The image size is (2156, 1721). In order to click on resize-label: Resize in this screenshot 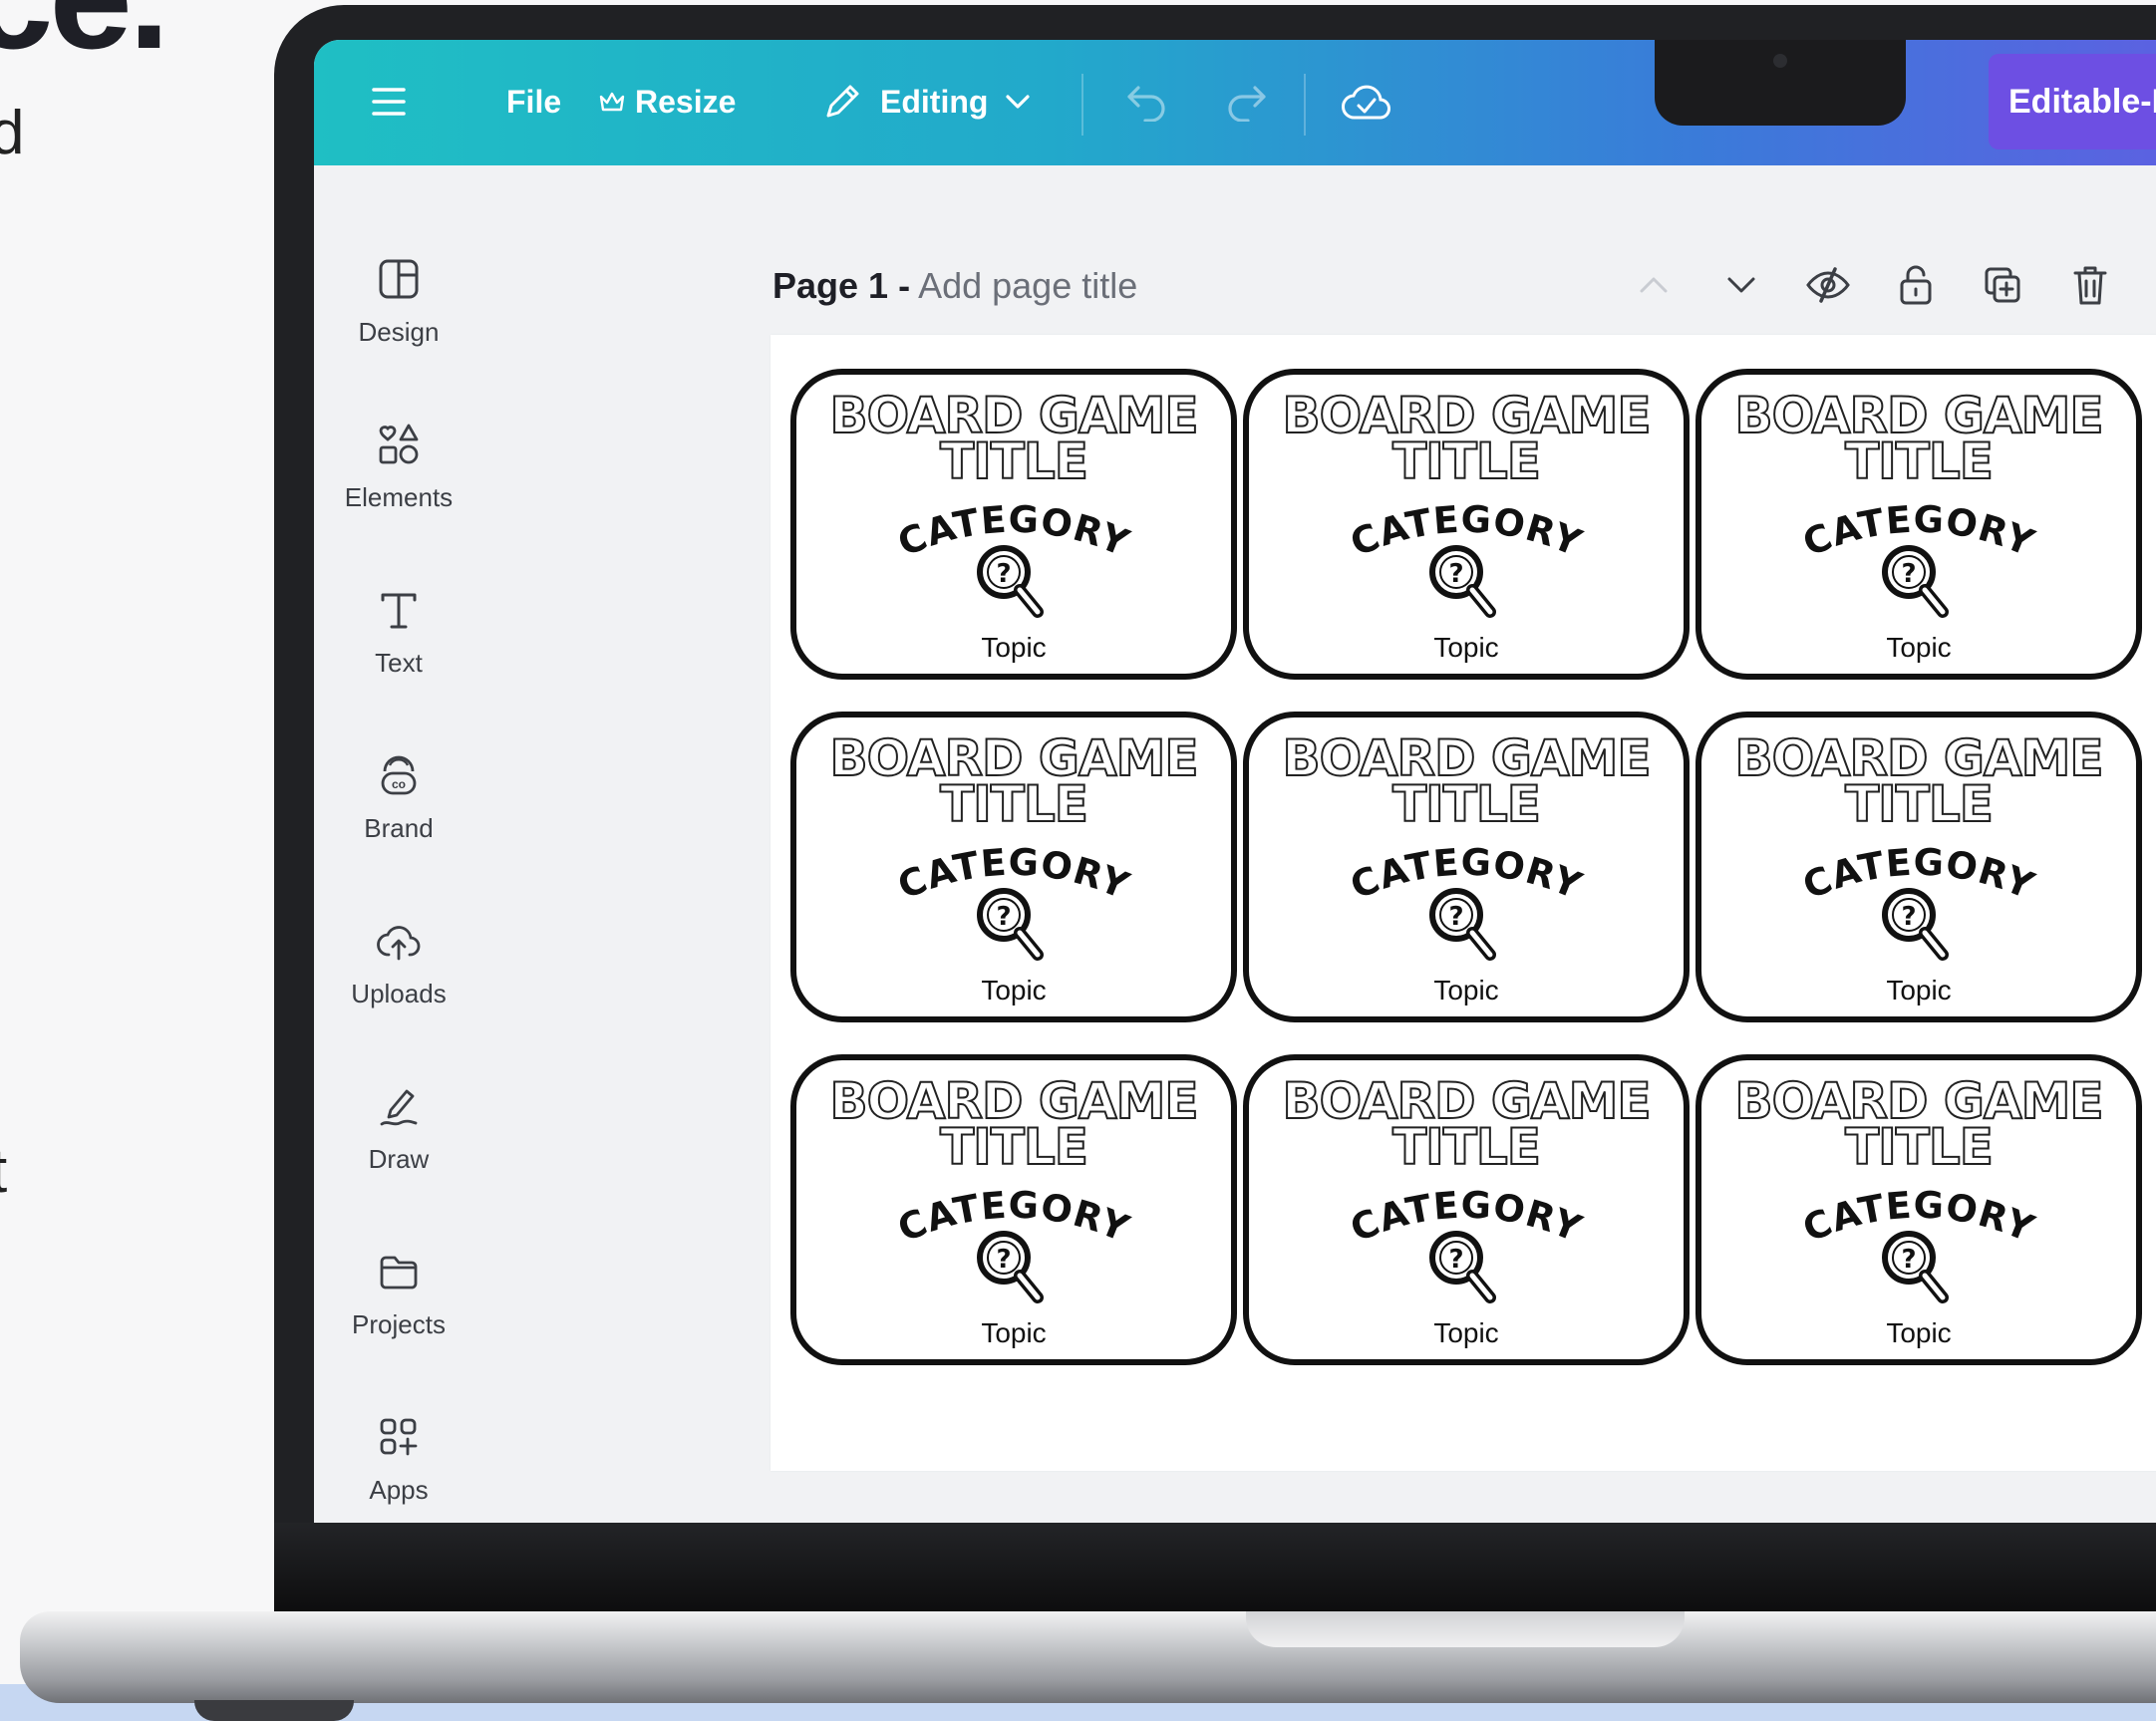, I will do `click(686, 101)`.